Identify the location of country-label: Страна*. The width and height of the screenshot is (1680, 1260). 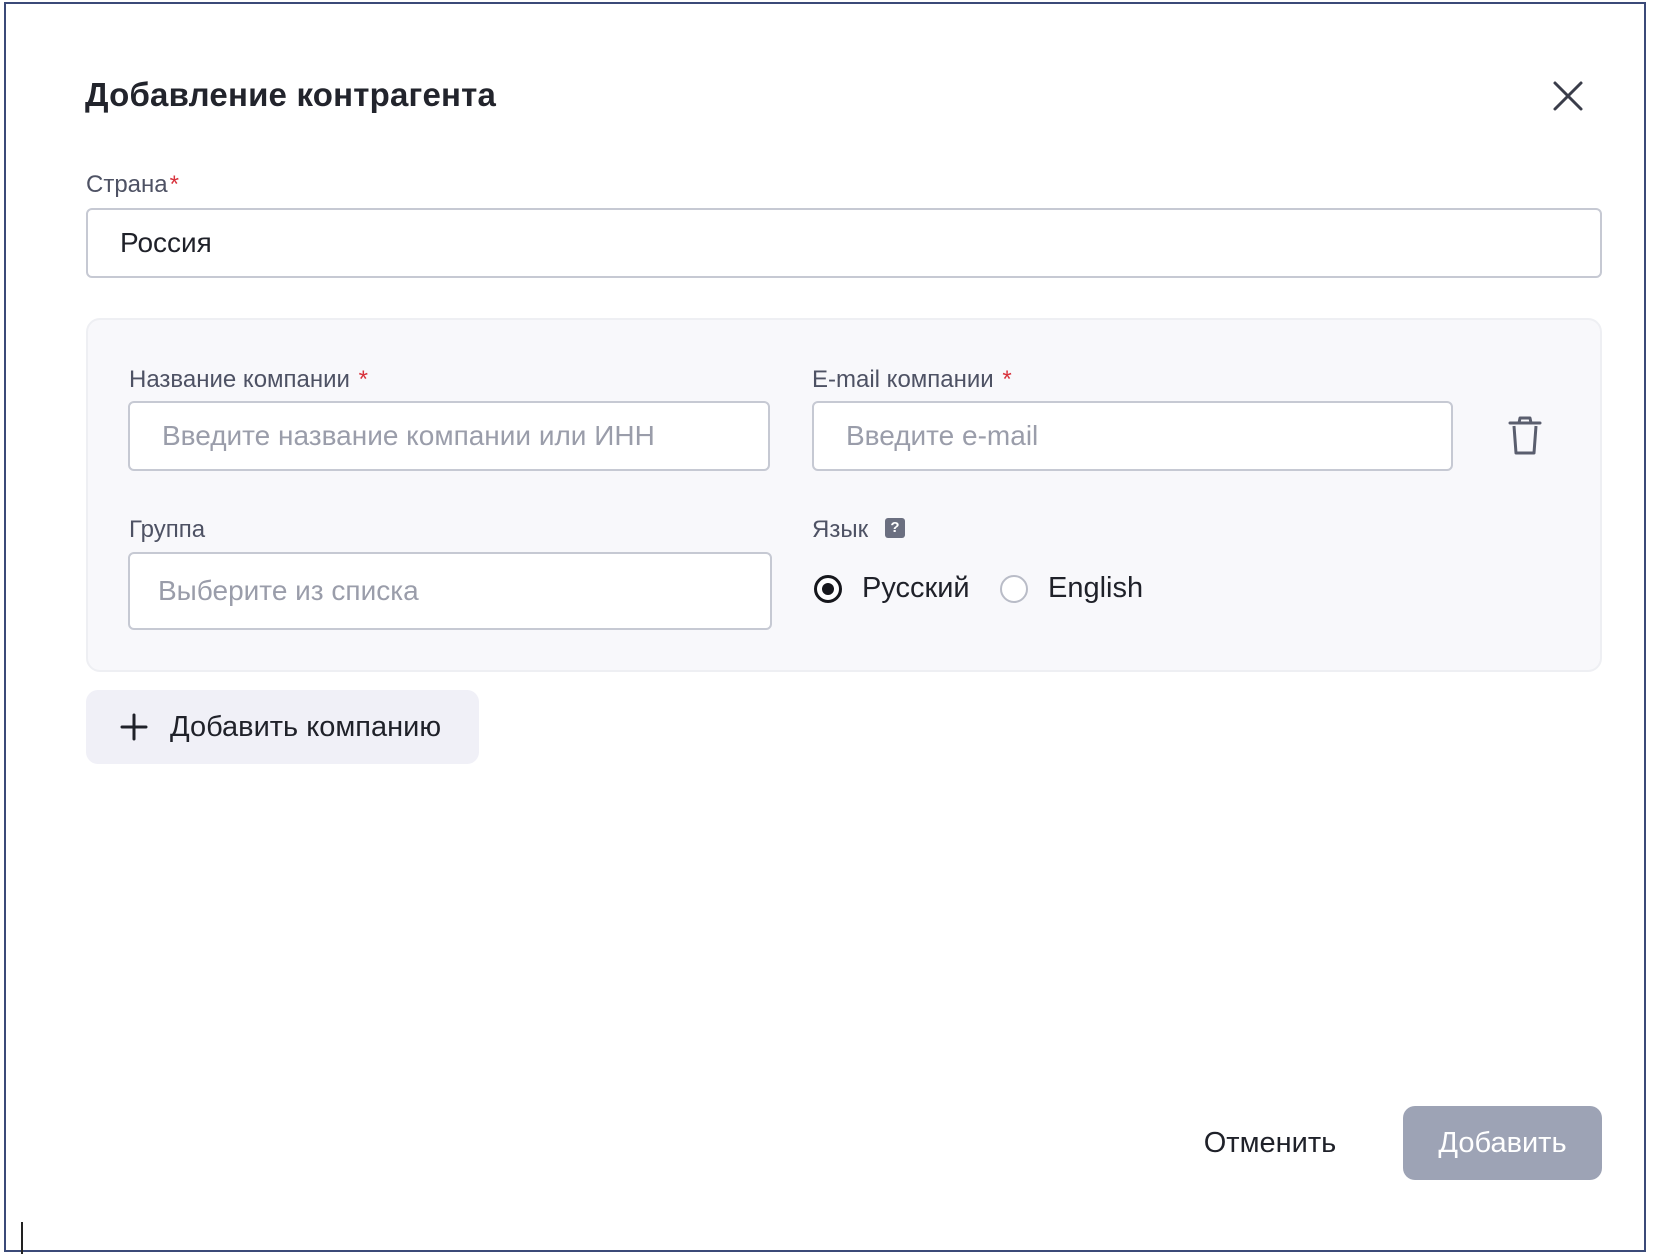
(132, 185).